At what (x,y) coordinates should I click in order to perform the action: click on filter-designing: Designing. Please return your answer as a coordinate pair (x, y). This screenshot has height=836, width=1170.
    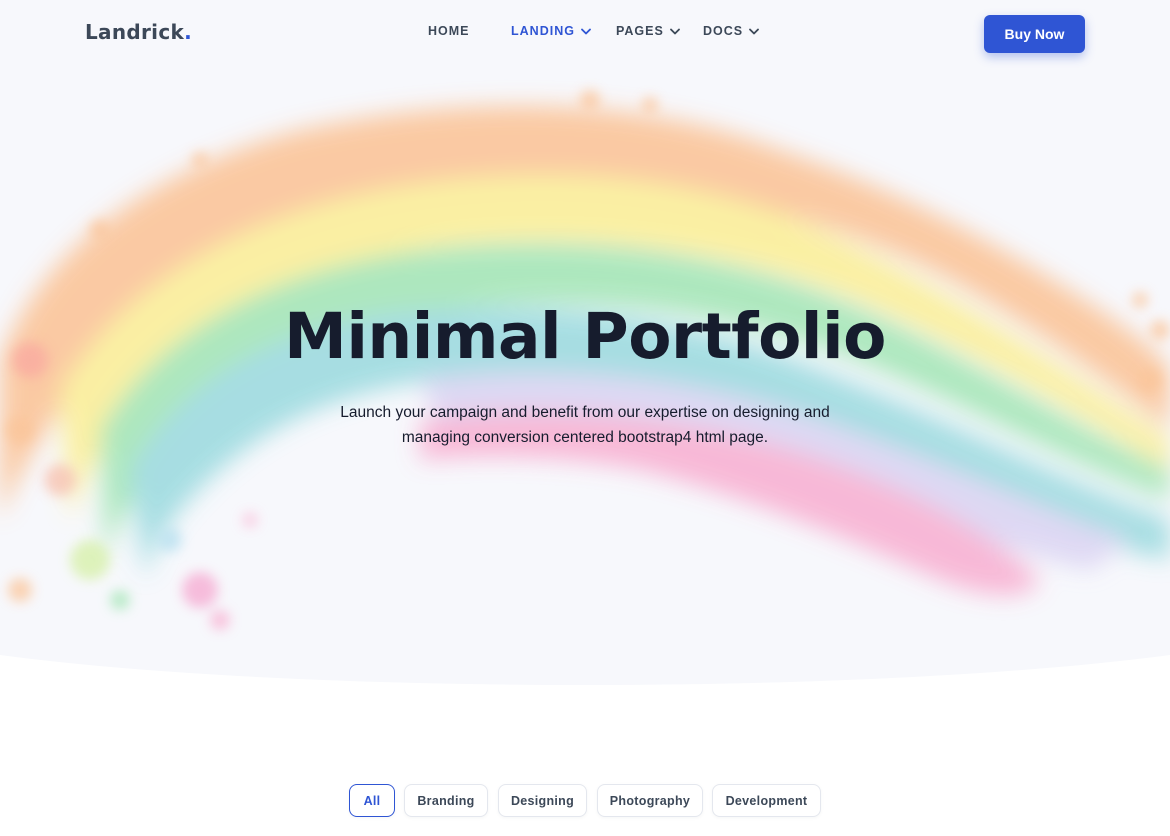
    Looking at the image, I should click on (542, 800).